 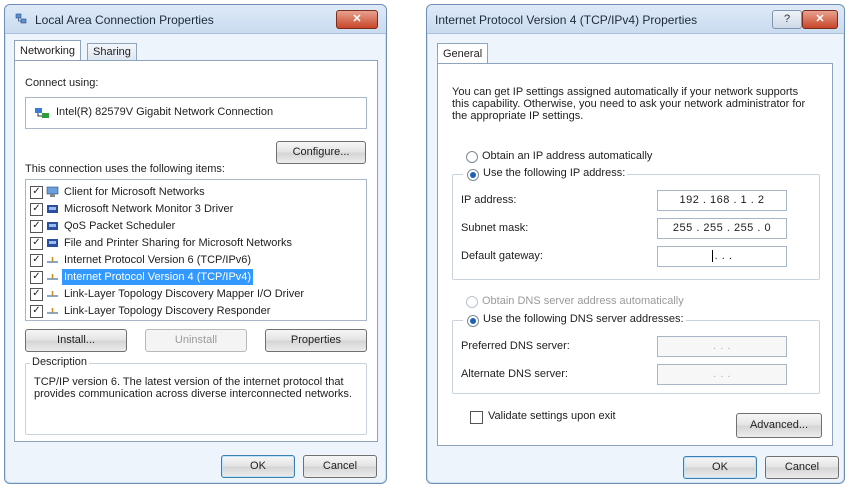 I want to click on network-client-icon, so click(x=52, y=191).